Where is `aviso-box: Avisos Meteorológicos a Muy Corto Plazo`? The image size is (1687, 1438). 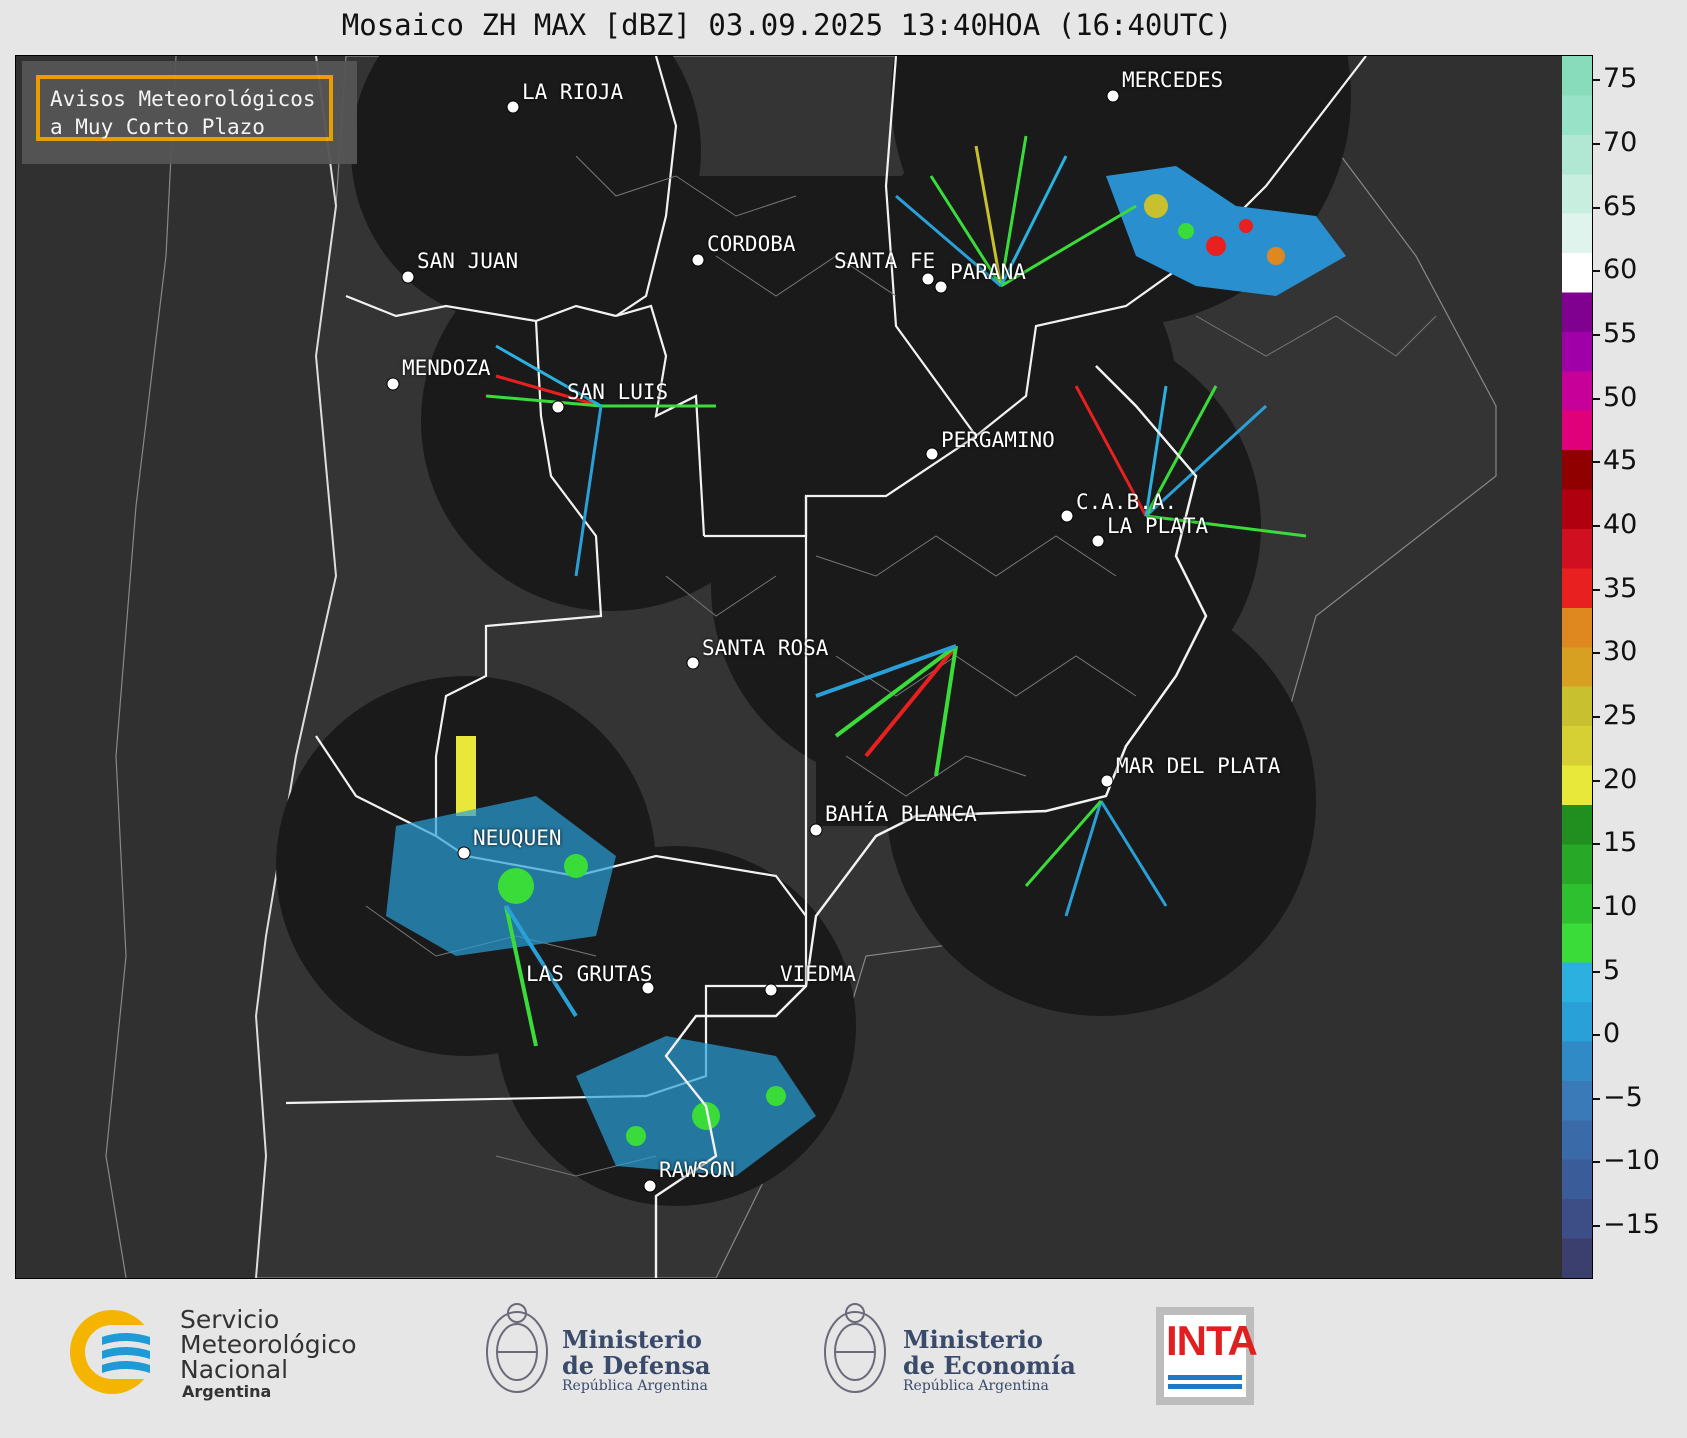
aviso-box: Avisos Meteorológicos a Muy Corto Plazo is located at coordinates (184, 108).